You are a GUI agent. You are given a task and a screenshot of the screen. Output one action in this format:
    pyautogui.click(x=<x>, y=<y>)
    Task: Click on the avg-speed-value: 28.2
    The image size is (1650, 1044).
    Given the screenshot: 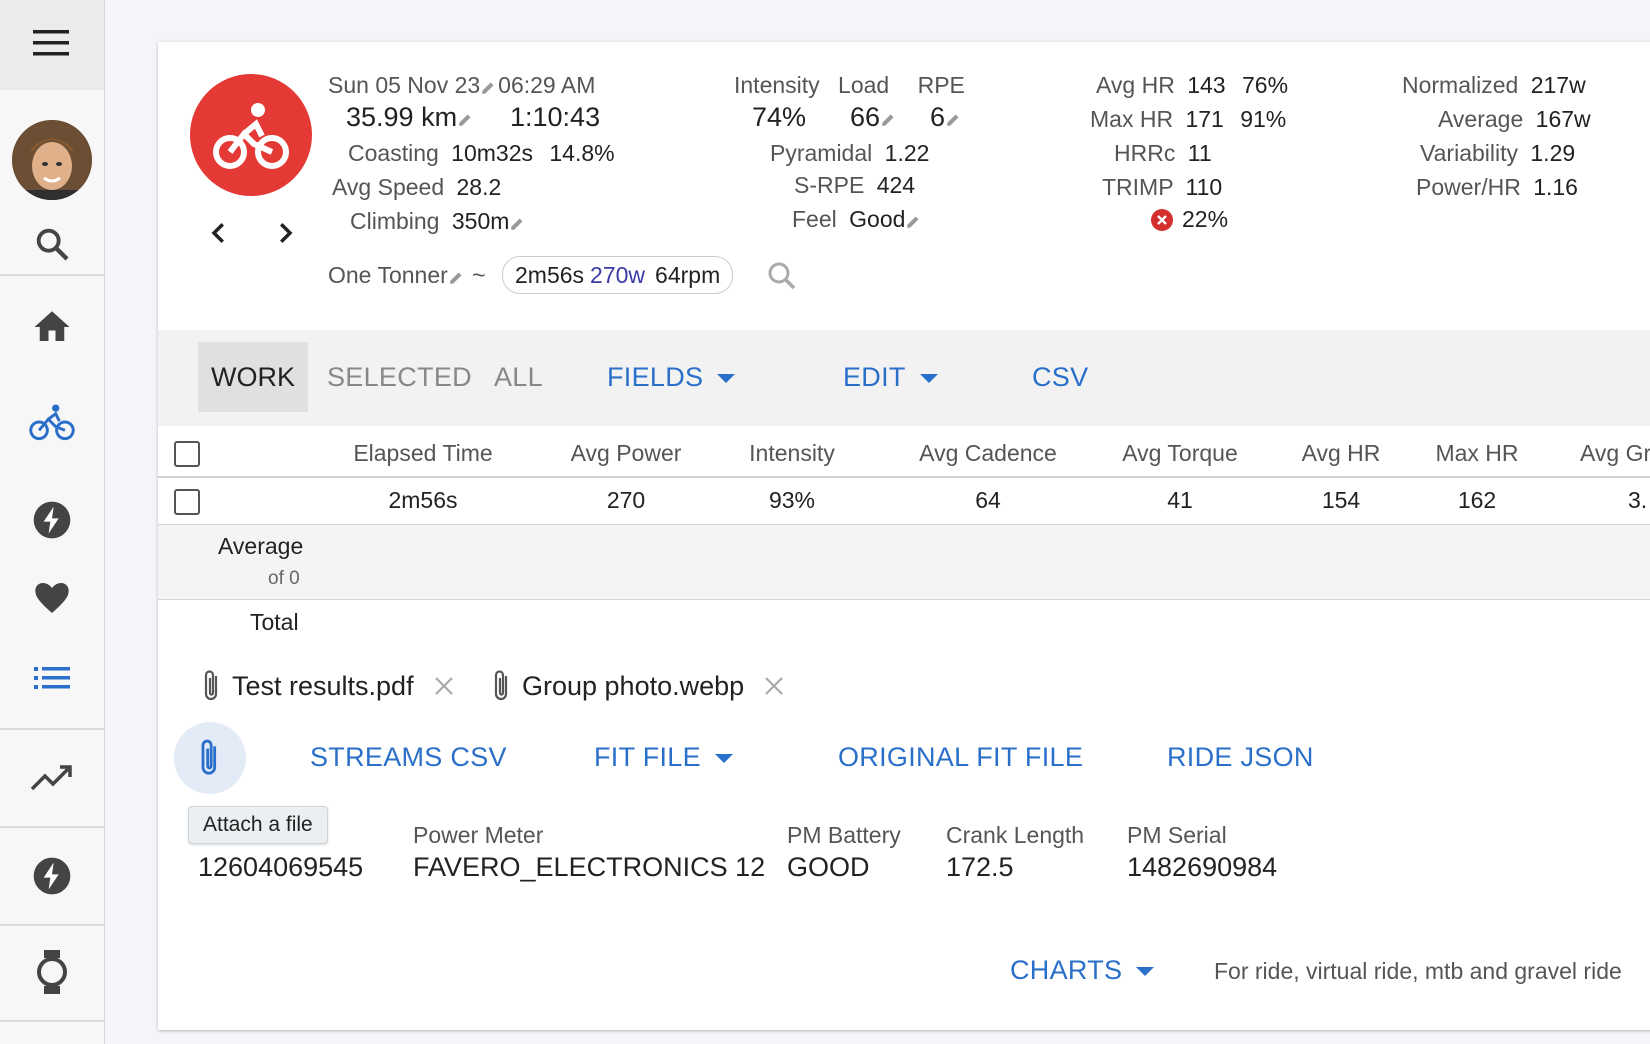 What is the action you would take?
    pyautogui.click(x=479, y=187)
    